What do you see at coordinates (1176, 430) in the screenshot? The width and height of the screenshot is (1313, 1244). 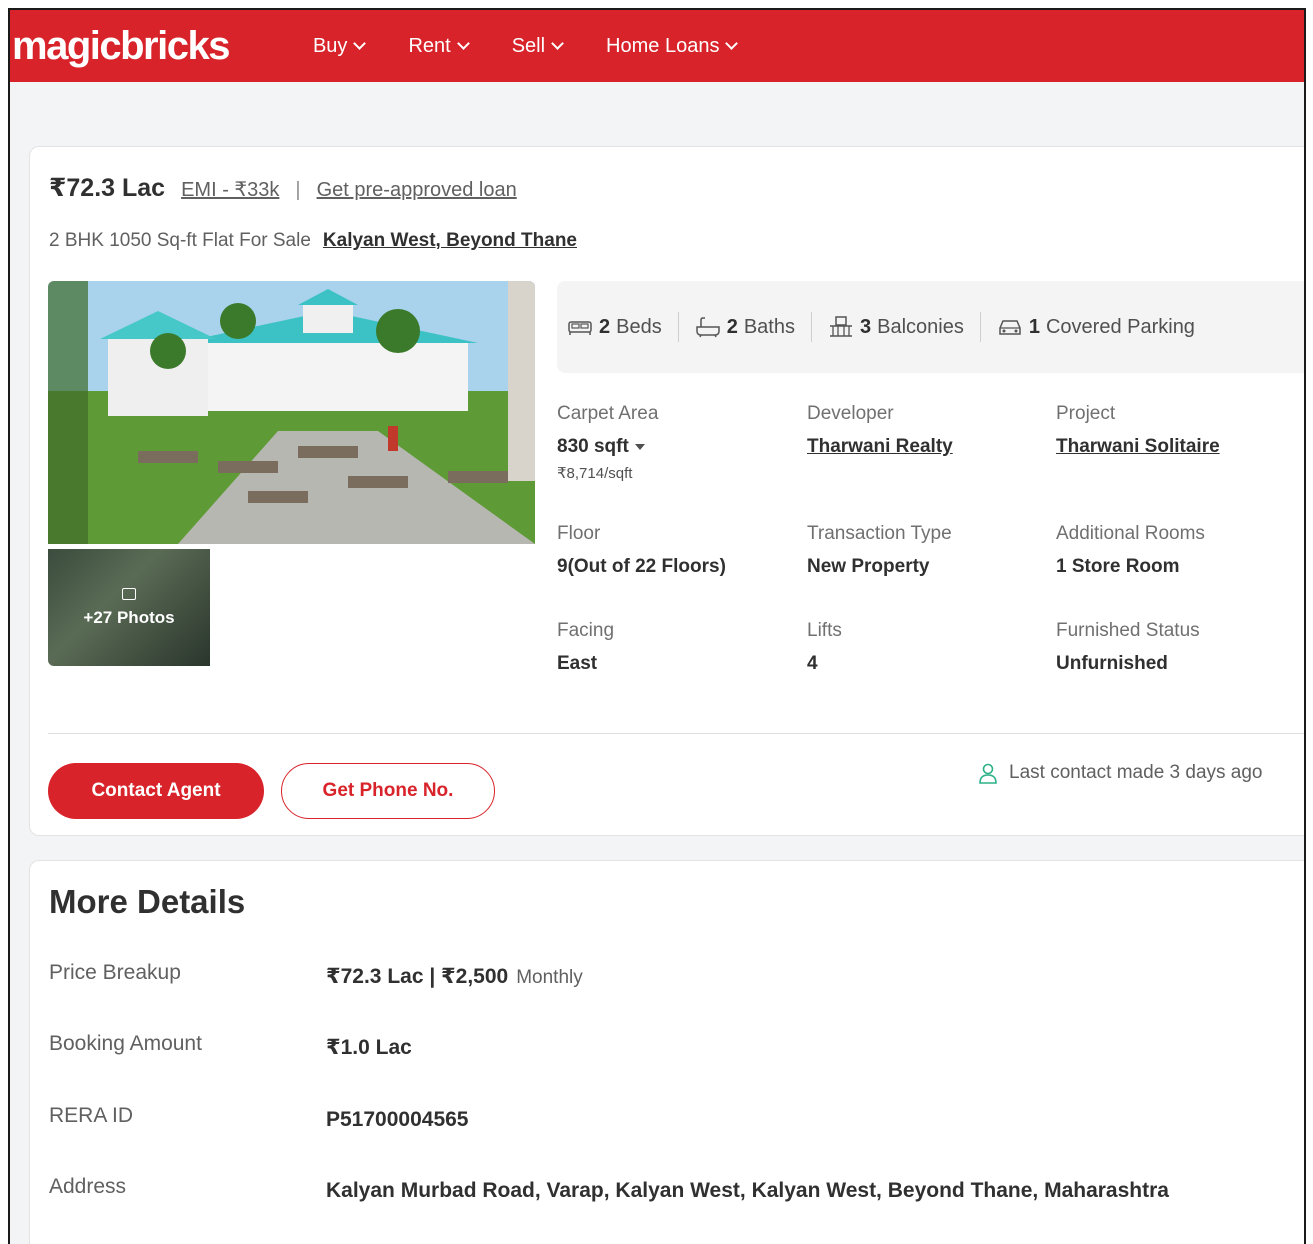 I see `spec-project: Project Tharwani Solitaire` at bounding box center [1176, 430].